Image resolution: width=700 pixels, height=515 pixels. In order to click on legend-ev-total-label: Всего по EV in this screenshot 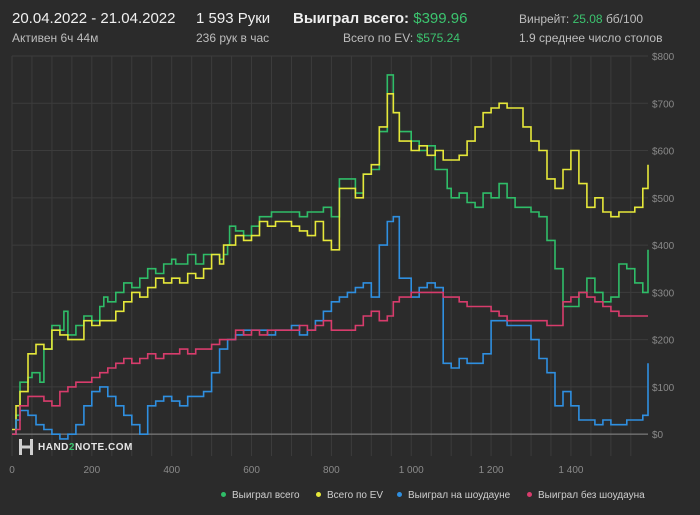, I will do `click(355, 495)`.